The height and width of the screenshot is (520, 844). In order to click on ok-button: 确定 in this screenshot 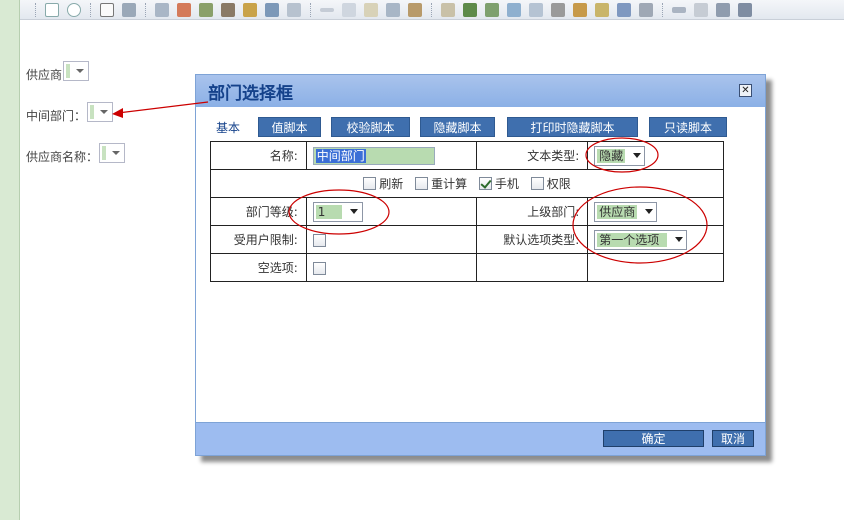, I will do `click(653, 438)`.